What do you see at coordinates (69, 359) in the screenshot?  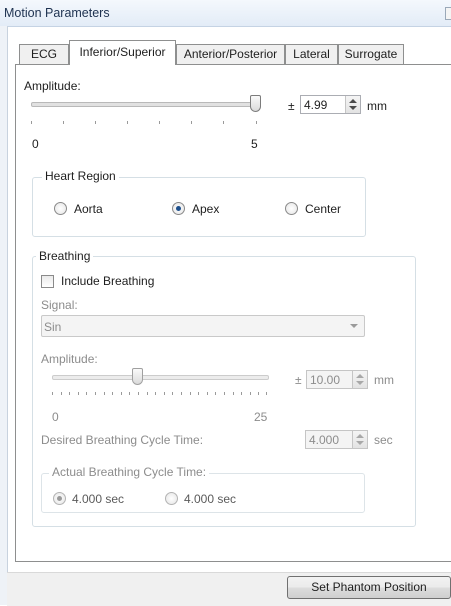 I see `breathing-amplitude-label: Amplitude:` at bounding box center [69, 359].